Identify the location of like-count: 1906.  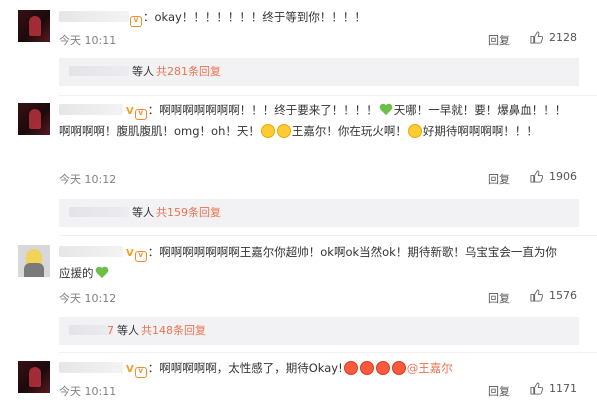
(563, 176).